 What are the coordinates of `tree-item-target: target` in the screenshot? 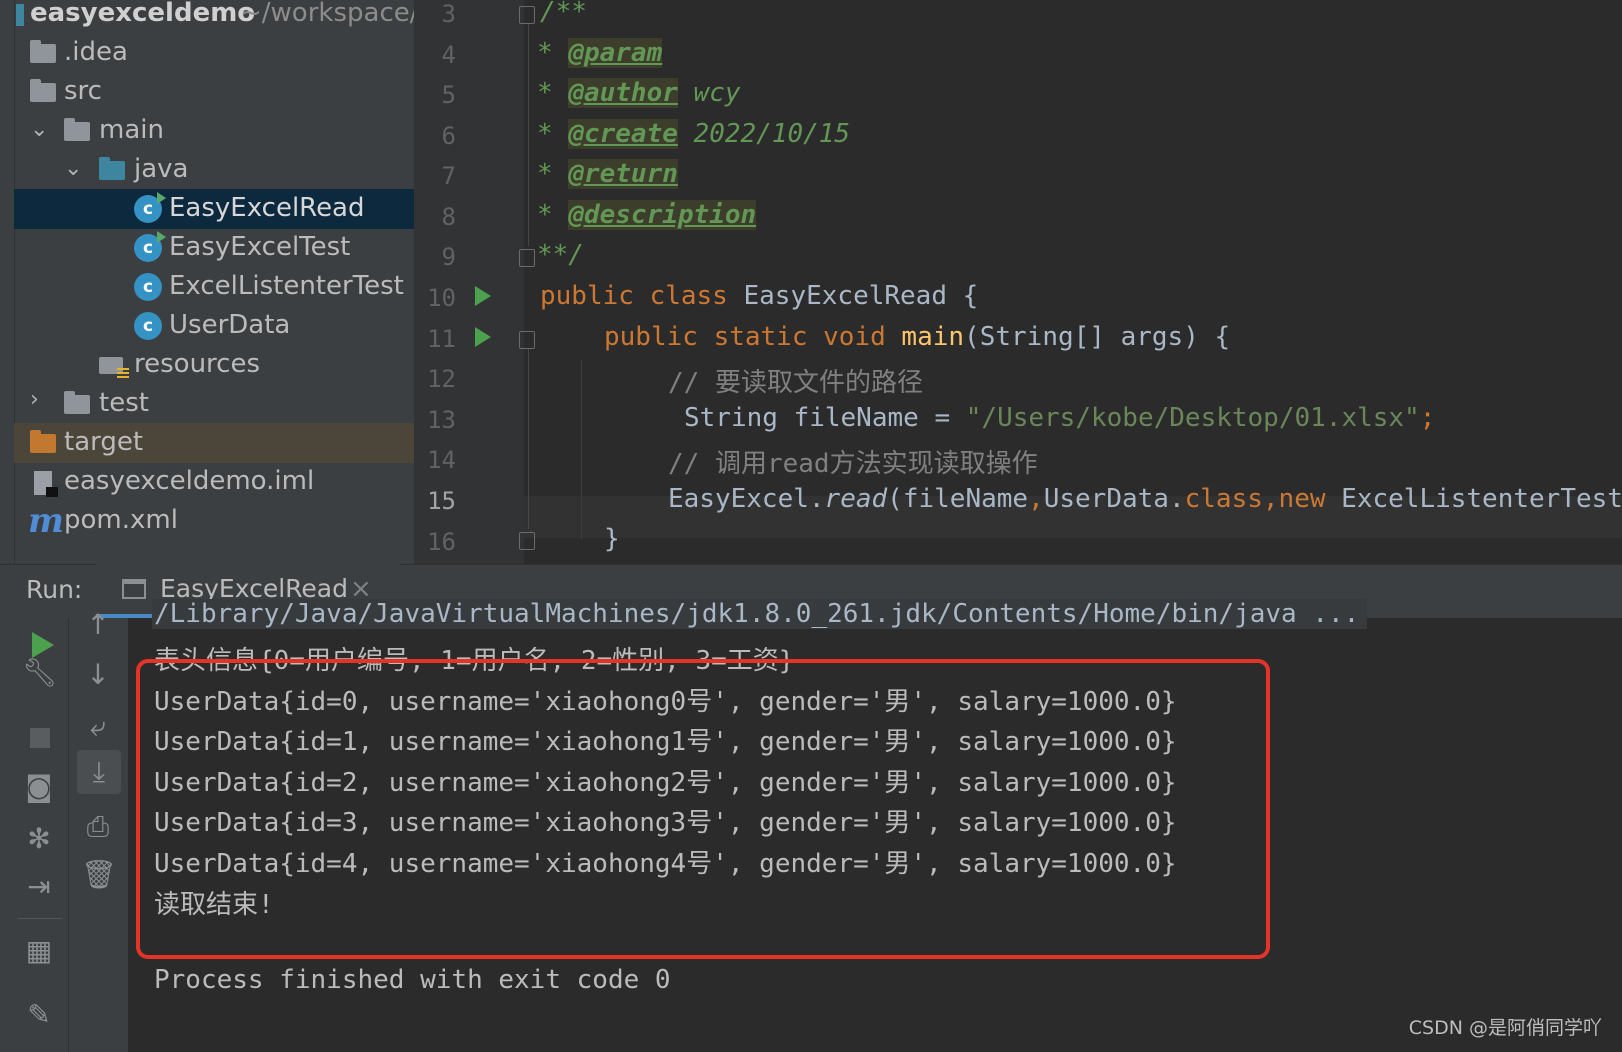 It's located at (214, 443).